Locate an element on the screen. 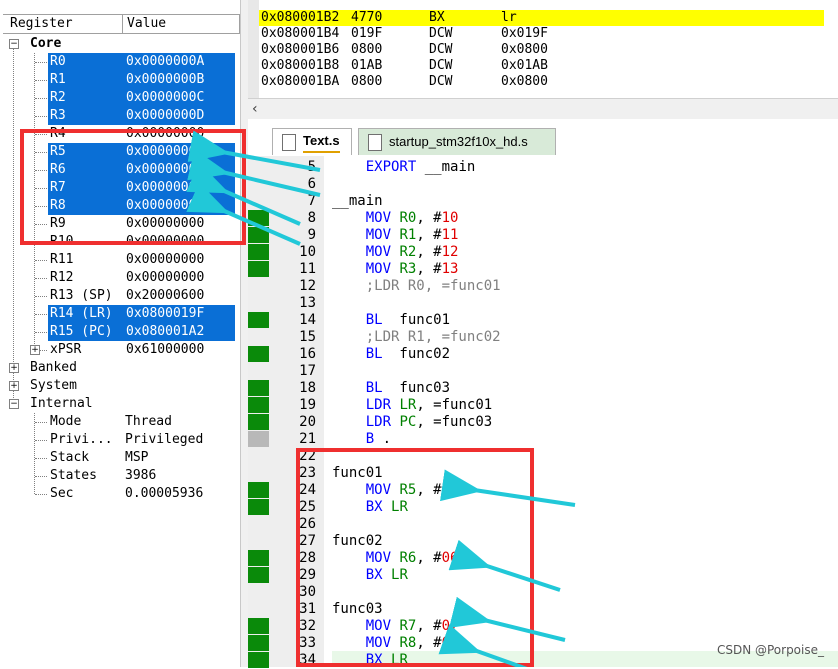 This screenshot has height=669, width=838. arrow-r5 is located at coordinates (254, 151).